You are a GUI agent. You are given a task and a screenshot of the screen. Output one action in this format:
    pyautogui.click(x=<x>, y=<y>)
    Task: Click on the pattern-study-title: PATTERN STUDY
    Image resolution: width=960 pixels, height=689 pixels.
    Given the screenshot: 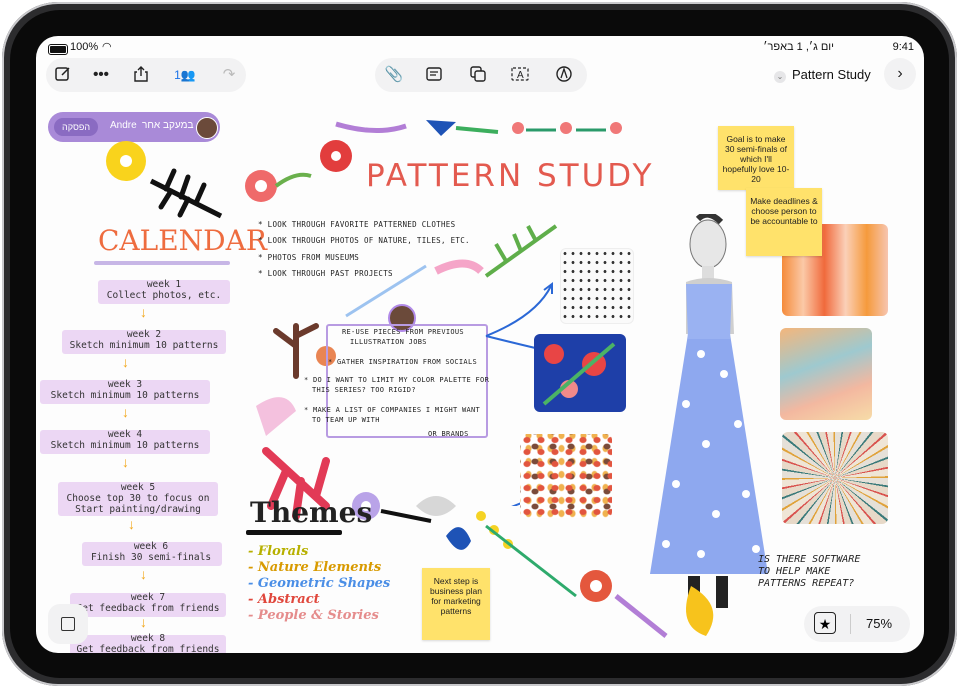 What is the action you would take?
    pyautogui.click(x=510, y=176)
    